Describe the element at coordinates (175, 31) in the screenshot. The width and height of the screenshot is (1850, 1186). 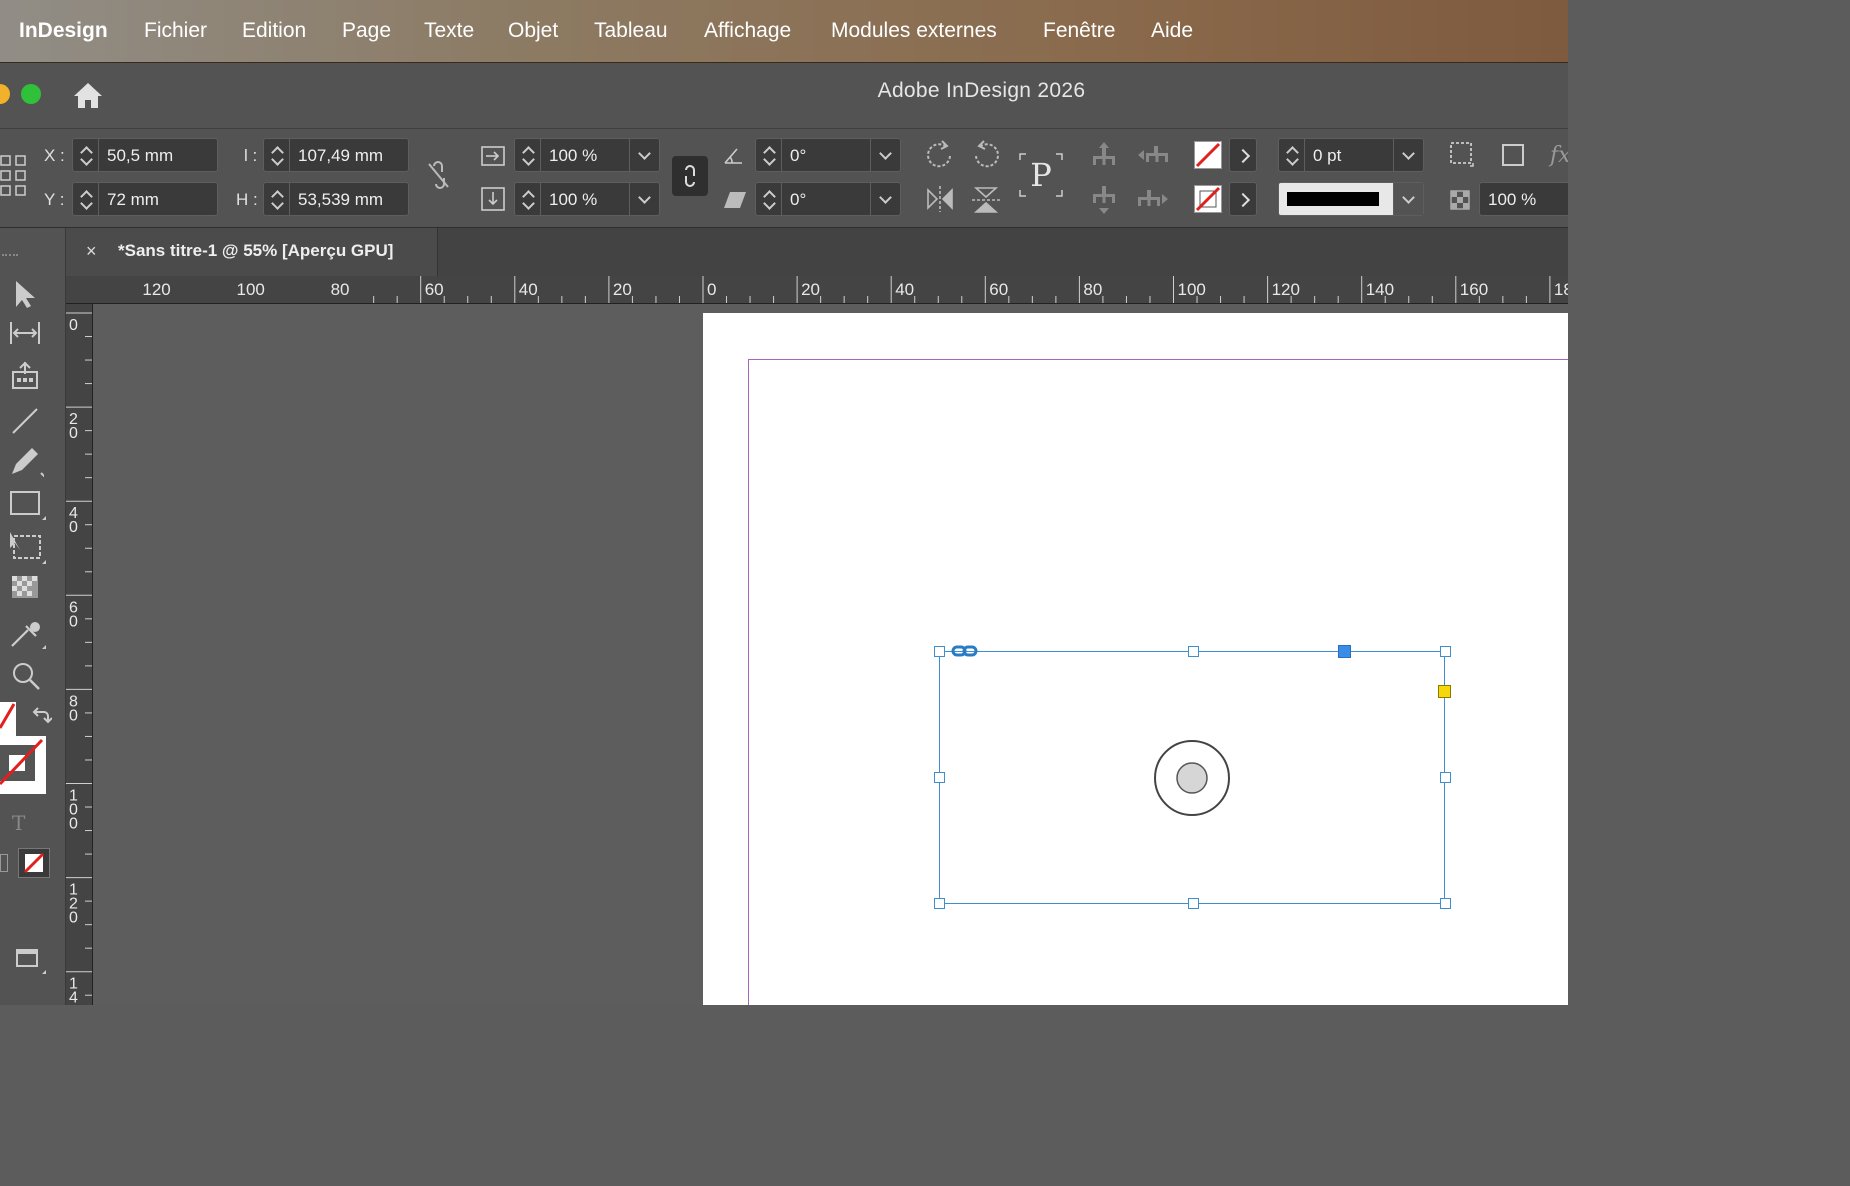
I see `menu-fichier: Fichier` at that location.